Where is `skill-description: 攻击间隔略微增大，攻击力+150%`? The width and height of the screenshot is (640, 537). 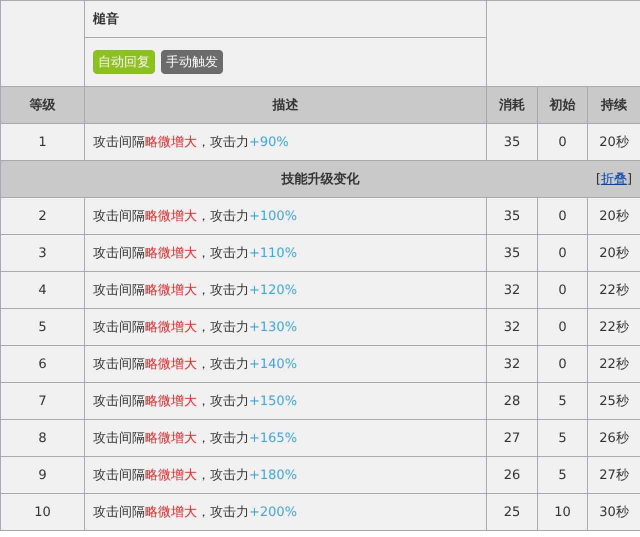
skill-description: 攻击间隔略微增大，攻击力+150% is located at coordinates (195, 401).